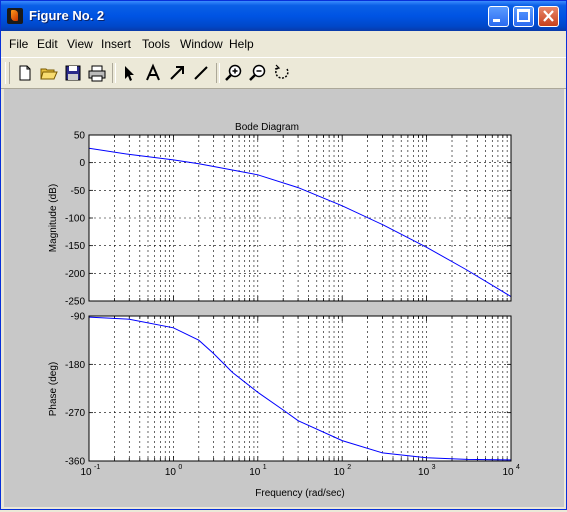  I want to click on x-tick-exponent: 0, so click(180, 467).